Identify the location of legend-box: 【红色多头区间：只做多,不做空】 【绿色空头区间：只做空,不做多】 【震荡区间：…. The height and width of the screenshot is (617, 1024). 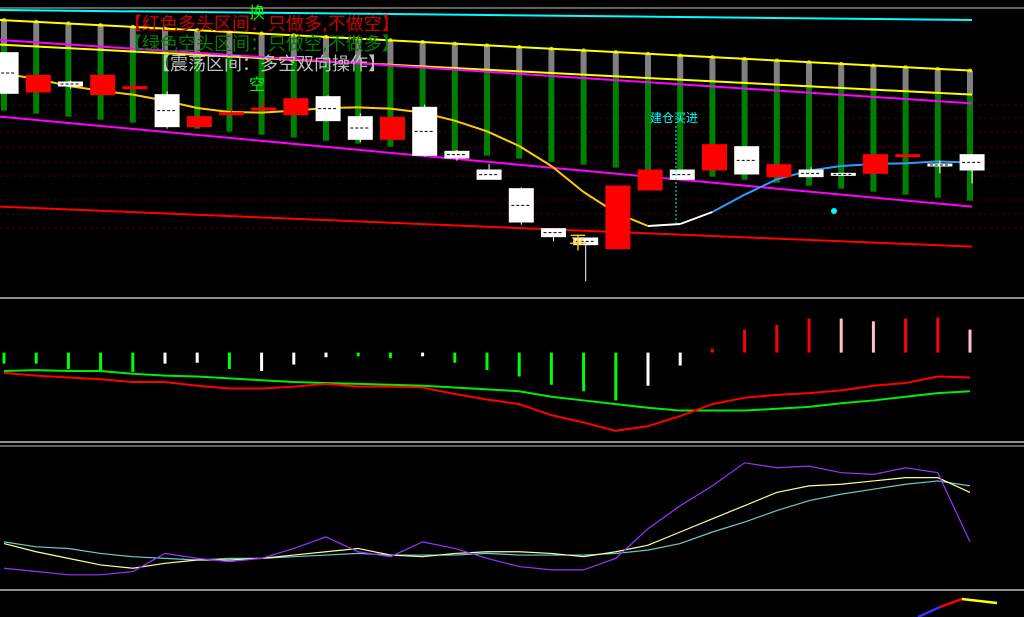
(262, 44).